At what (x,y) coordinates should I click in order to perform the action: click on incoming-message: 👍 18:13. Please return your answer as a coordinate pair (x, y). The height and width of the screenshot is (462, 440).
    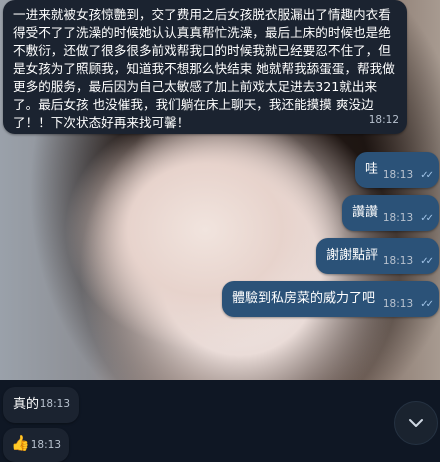
    Looking at the image, I should click on (36, 445).